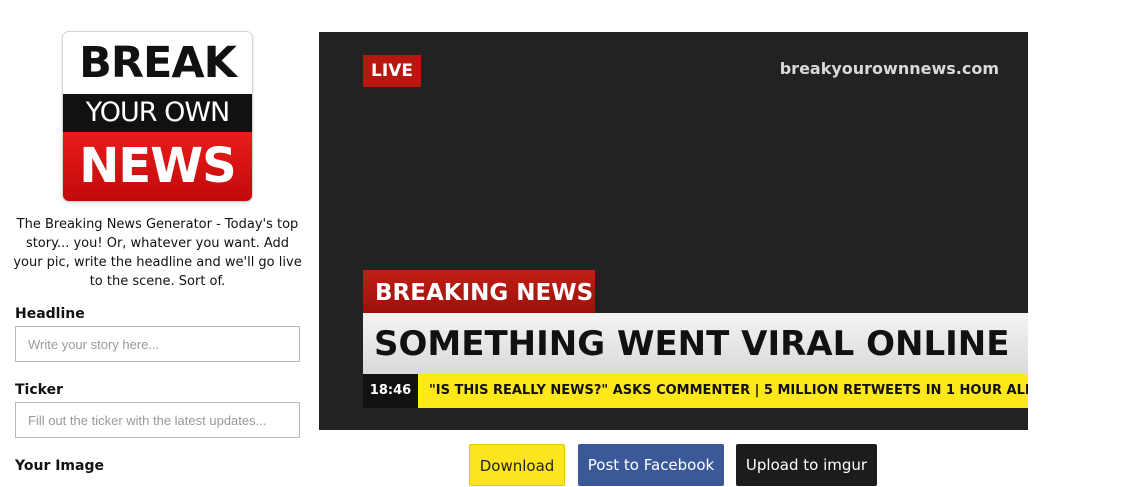  Describe the element at coordinates (806, 465) in the screenshot. I see `upload-to-imgur-button: Upload to imgur` at that location.